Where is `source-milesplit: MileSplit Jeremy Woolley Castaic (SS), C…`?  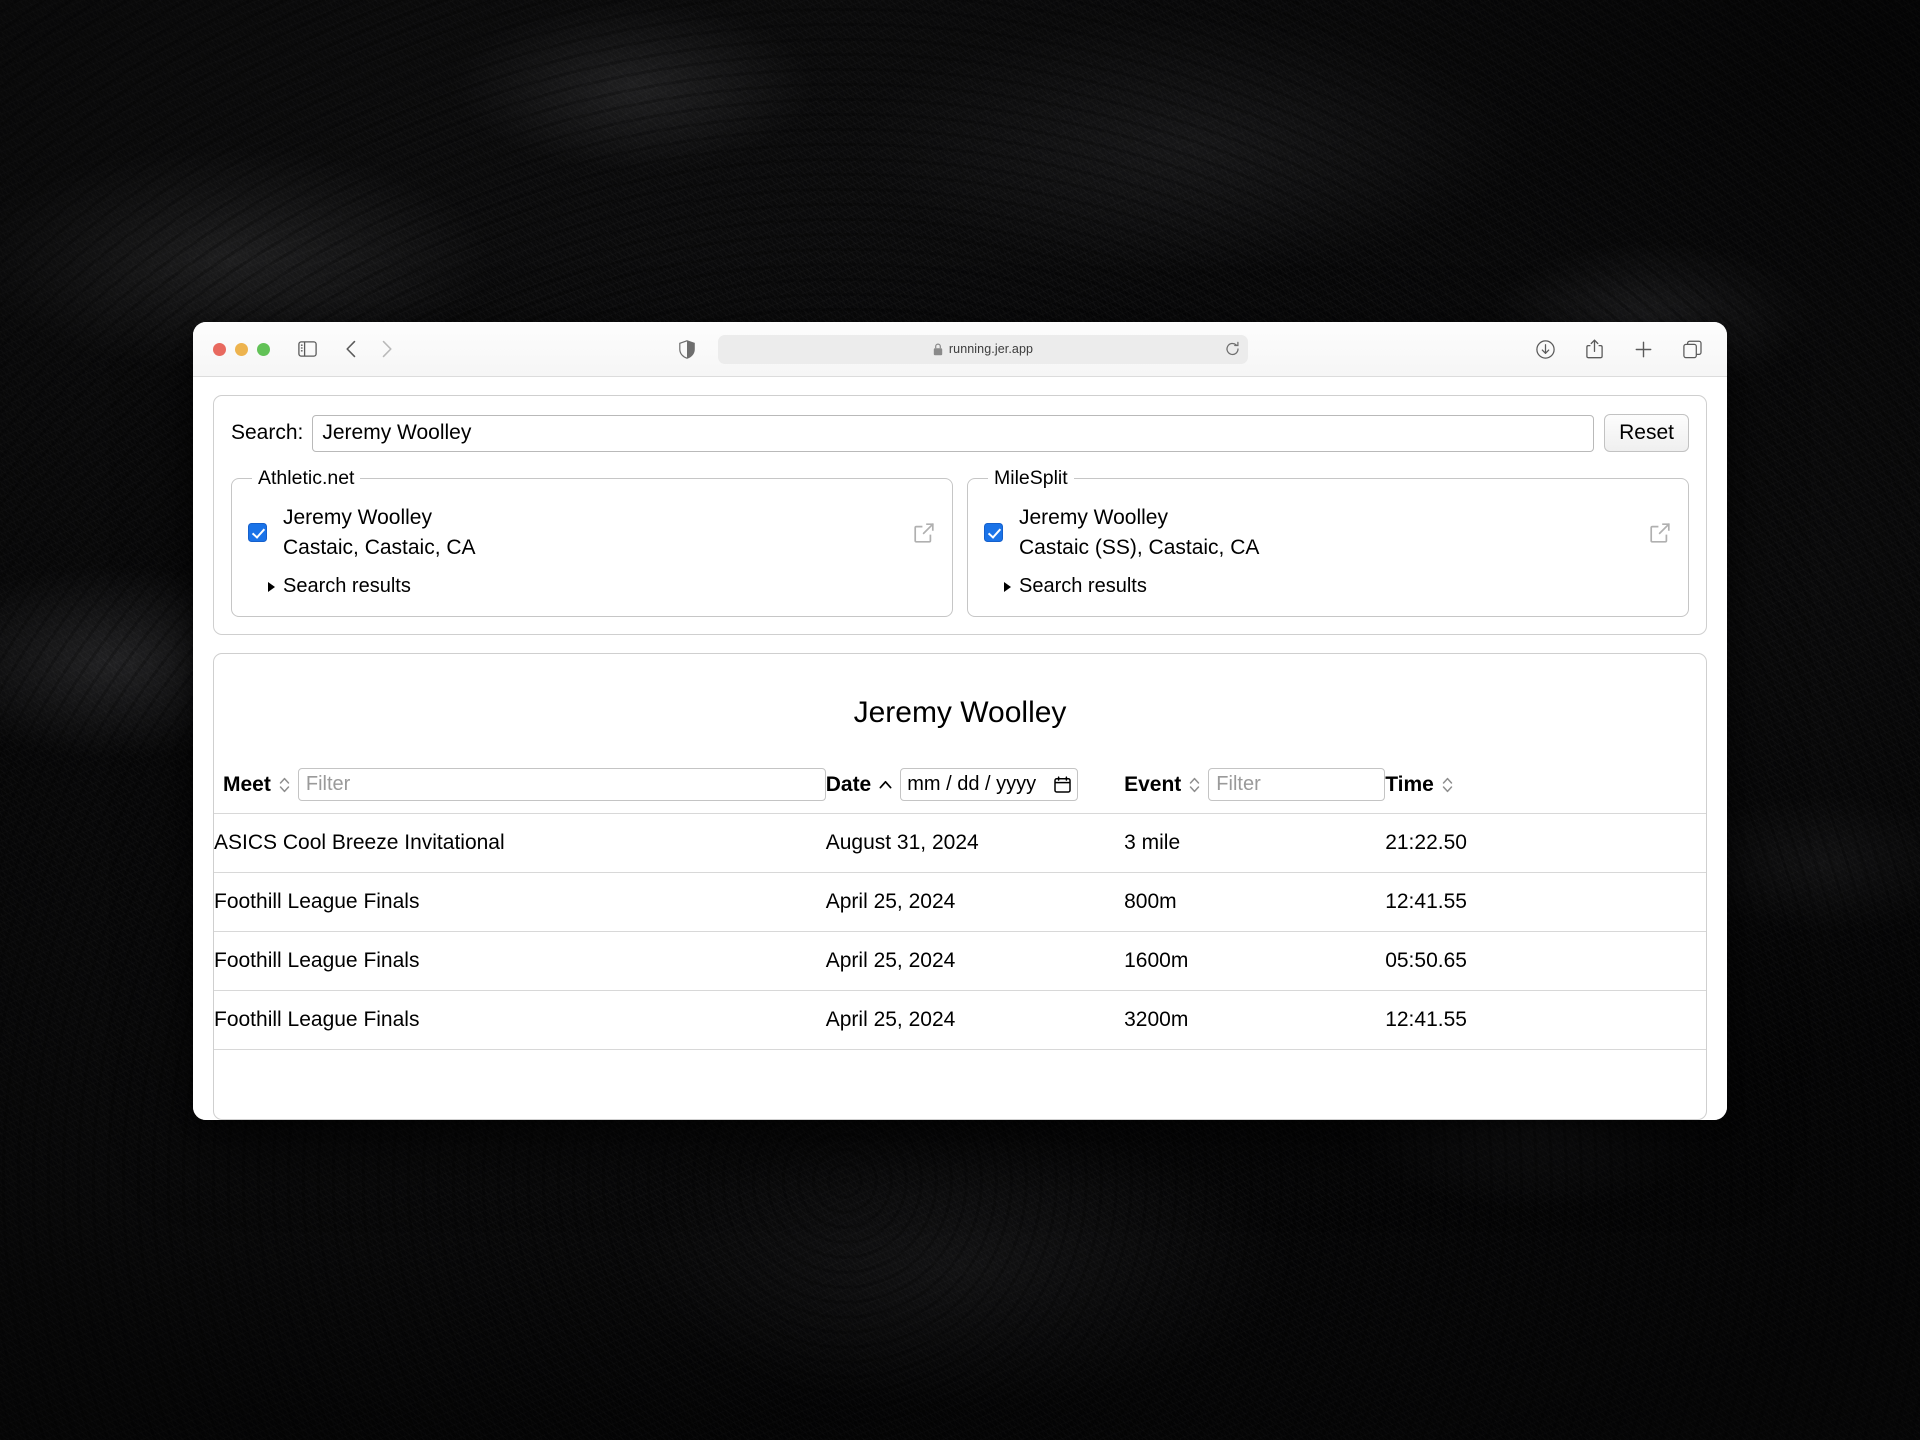 source-milesplit: MileSplit Jeremy Woolley Castaic (SS), C… is located at coordinates (1328, 542).